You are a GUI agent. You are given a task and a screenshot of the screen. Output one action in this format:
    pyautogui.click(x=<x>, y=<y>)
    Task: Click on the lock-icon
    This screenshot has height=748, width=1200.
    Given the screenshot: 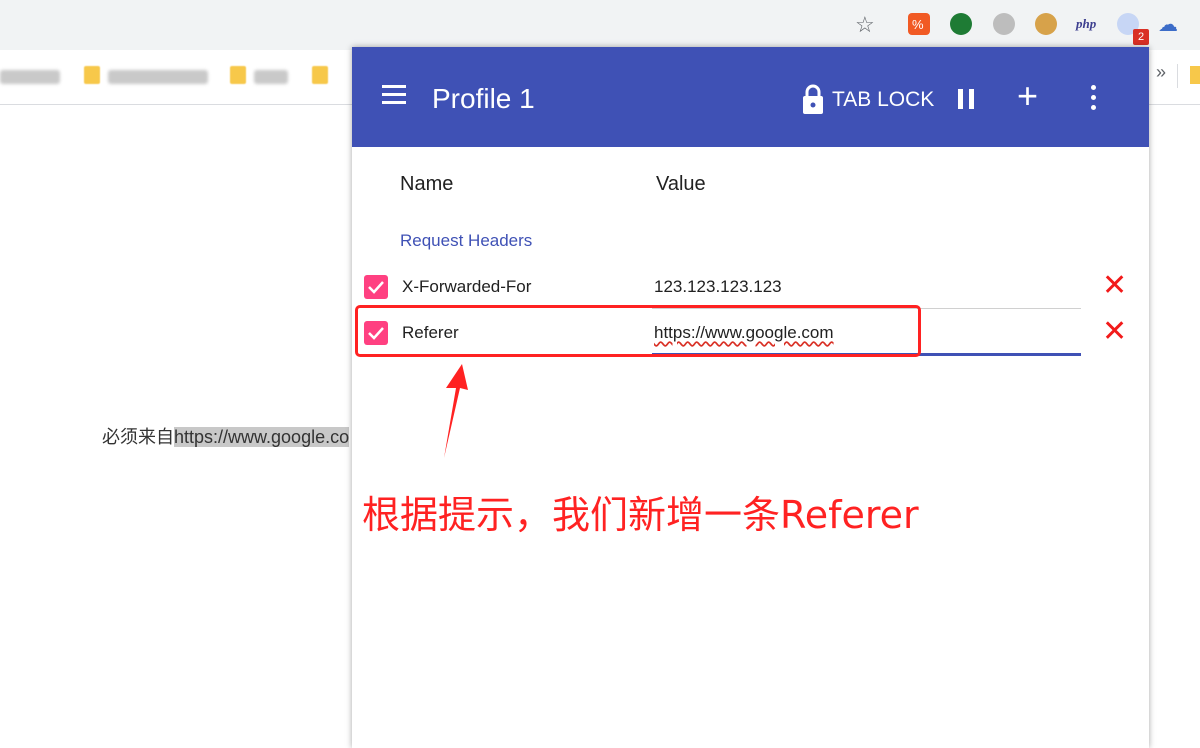 What is the action you would take?
    pyautogui.click(x=813, y=99)
    